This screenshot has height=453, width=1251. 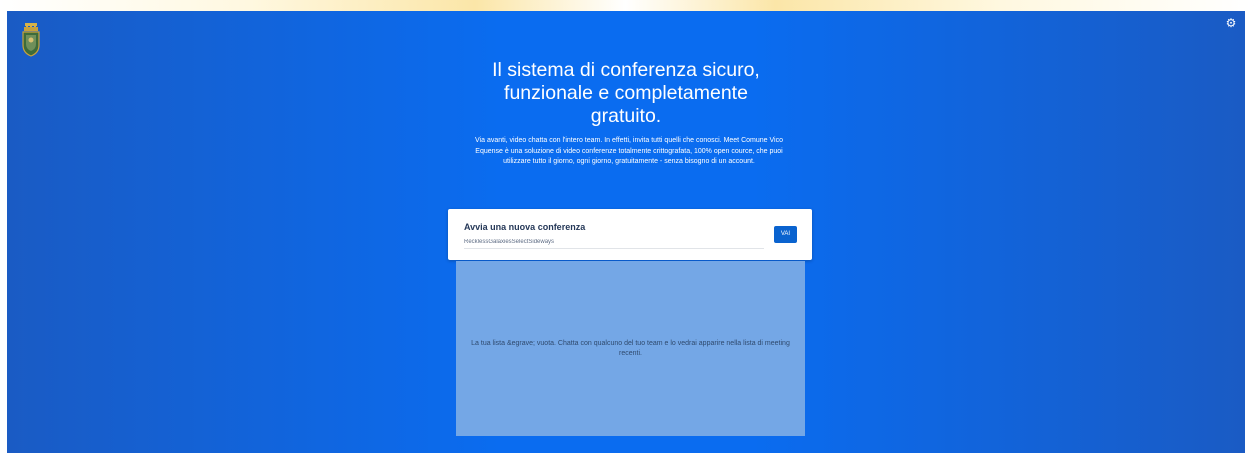 I want to click on gear-icon: ⚙, so click(x=1231, y=23).